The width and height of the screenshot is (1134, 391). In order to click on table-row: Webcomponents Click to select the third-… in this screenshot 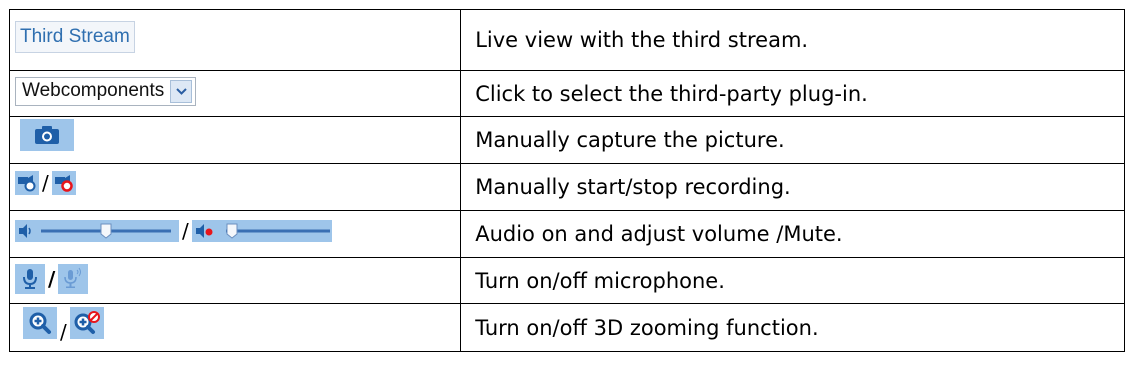, I will do `click(566, 93)`.